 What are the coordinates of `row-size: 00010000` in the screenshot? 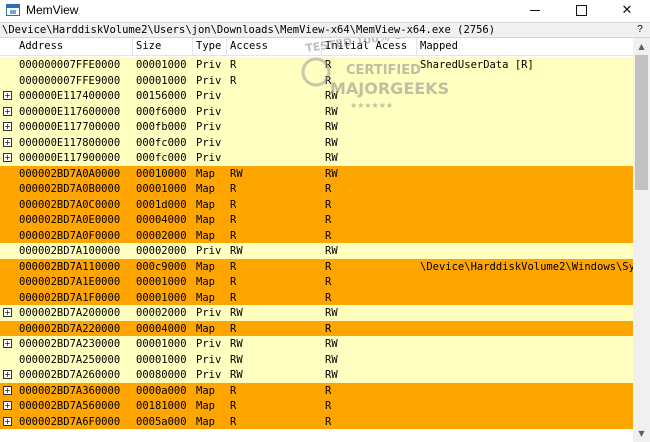 It's located at (161, 173).